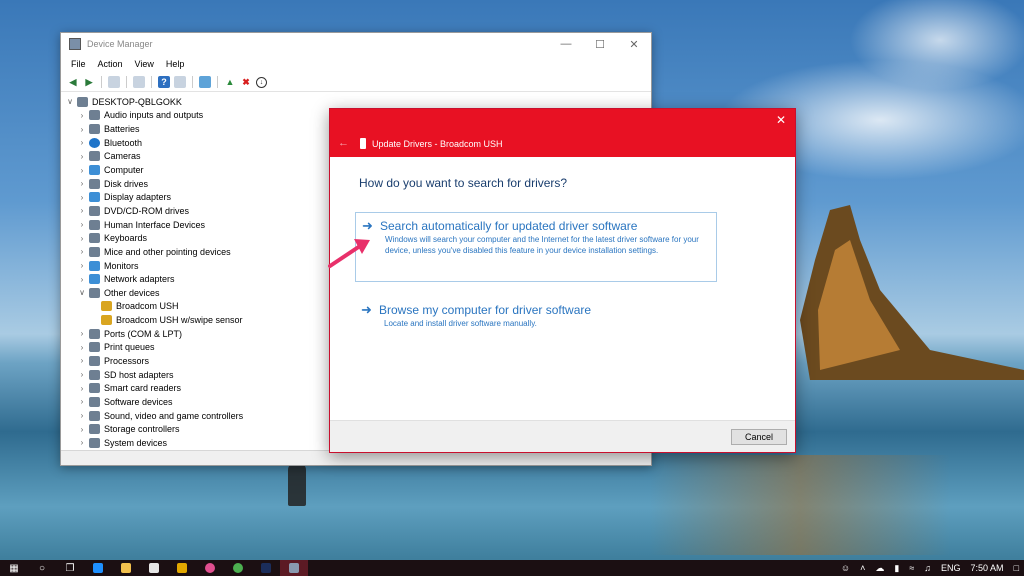 The image size is (1024, 576). What do you see at coordinates (82, 101) in the screenshot?
I see `computer-icon` at bounding box center [82, 101].